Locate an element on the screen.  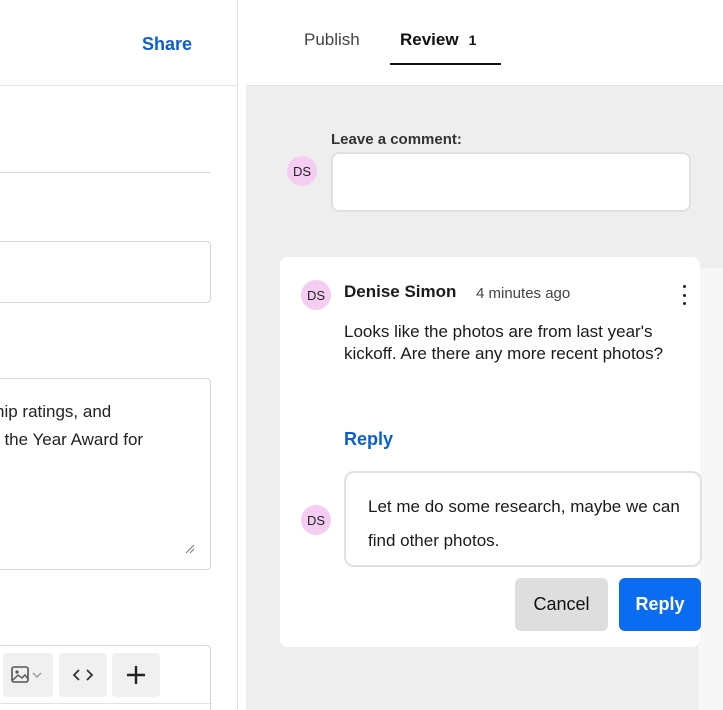
tab-publish: Publish is located at coordinates (332, 40).